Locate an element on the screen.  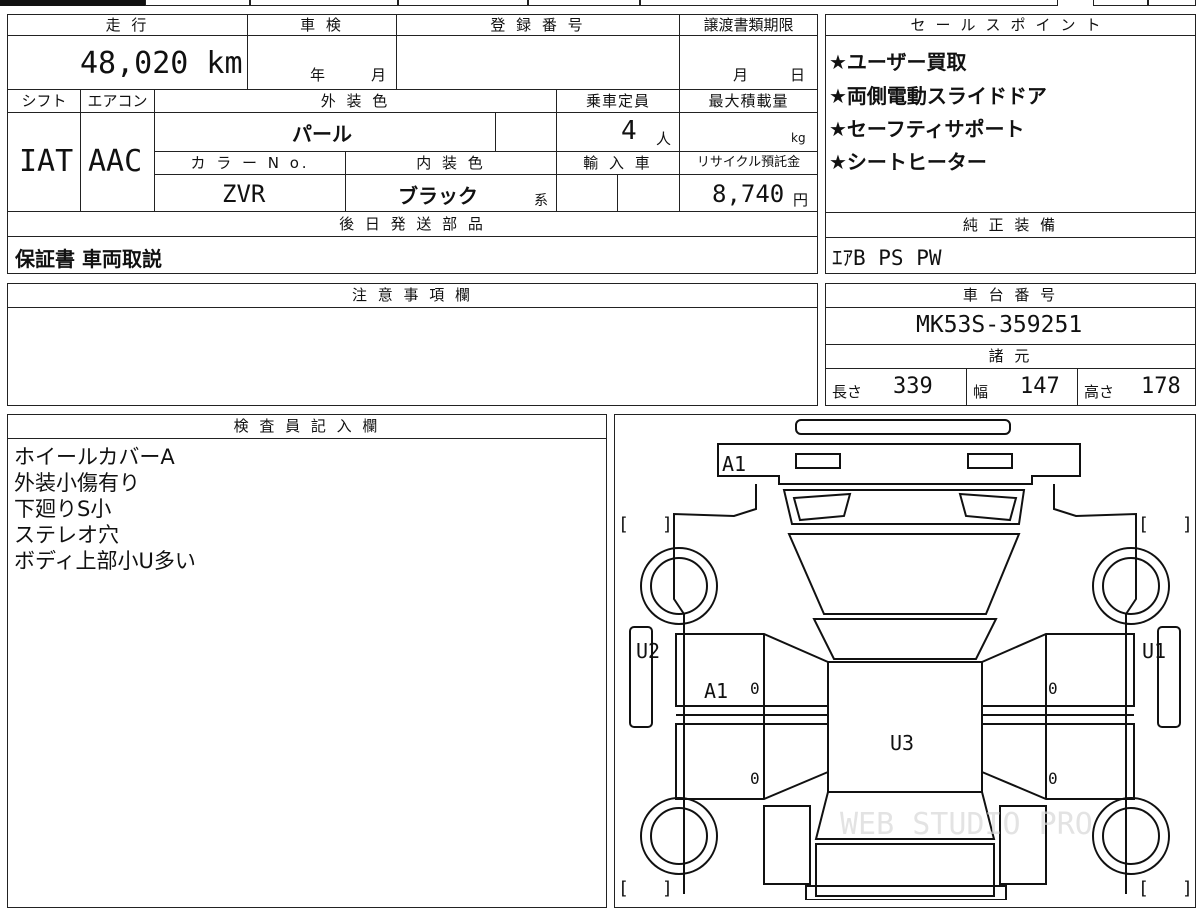
mark-a1-top: A1 is located at coordinates (734, 464).